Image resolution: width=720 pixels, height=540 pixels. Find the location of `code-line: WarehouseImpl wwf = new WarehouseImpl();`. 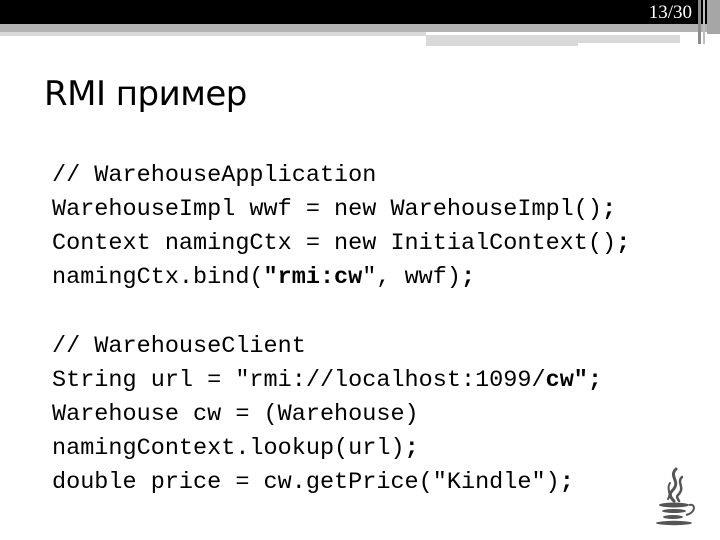

code-line: WarehouseImpl wwf = new WarehouseImpl(); is located at coordinates (341, 210).